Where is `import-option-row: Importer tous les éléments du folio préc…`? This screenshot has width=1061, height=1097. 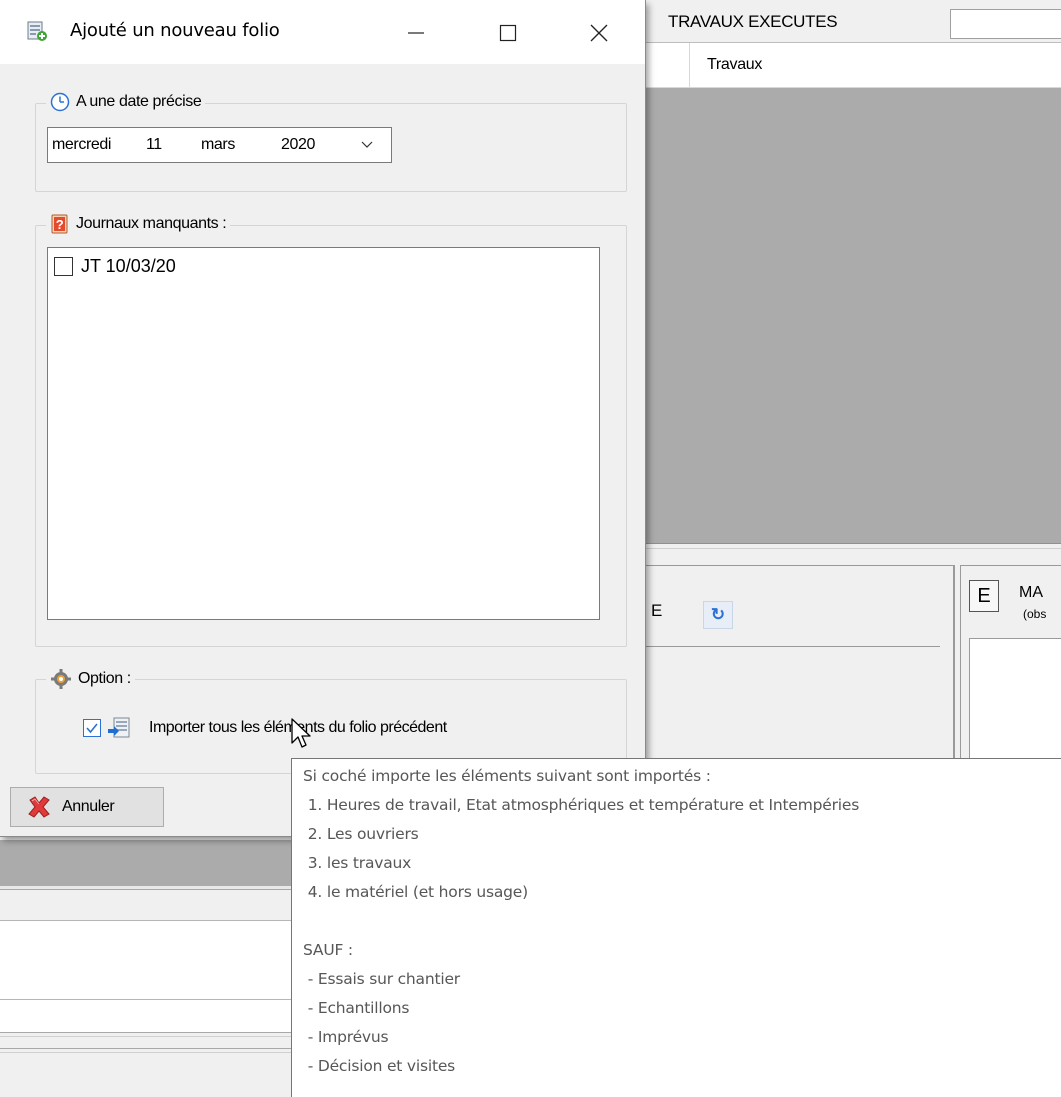
import-option-row: Importer tous les éléments du folio préc… is located at coordinates (265, 728).